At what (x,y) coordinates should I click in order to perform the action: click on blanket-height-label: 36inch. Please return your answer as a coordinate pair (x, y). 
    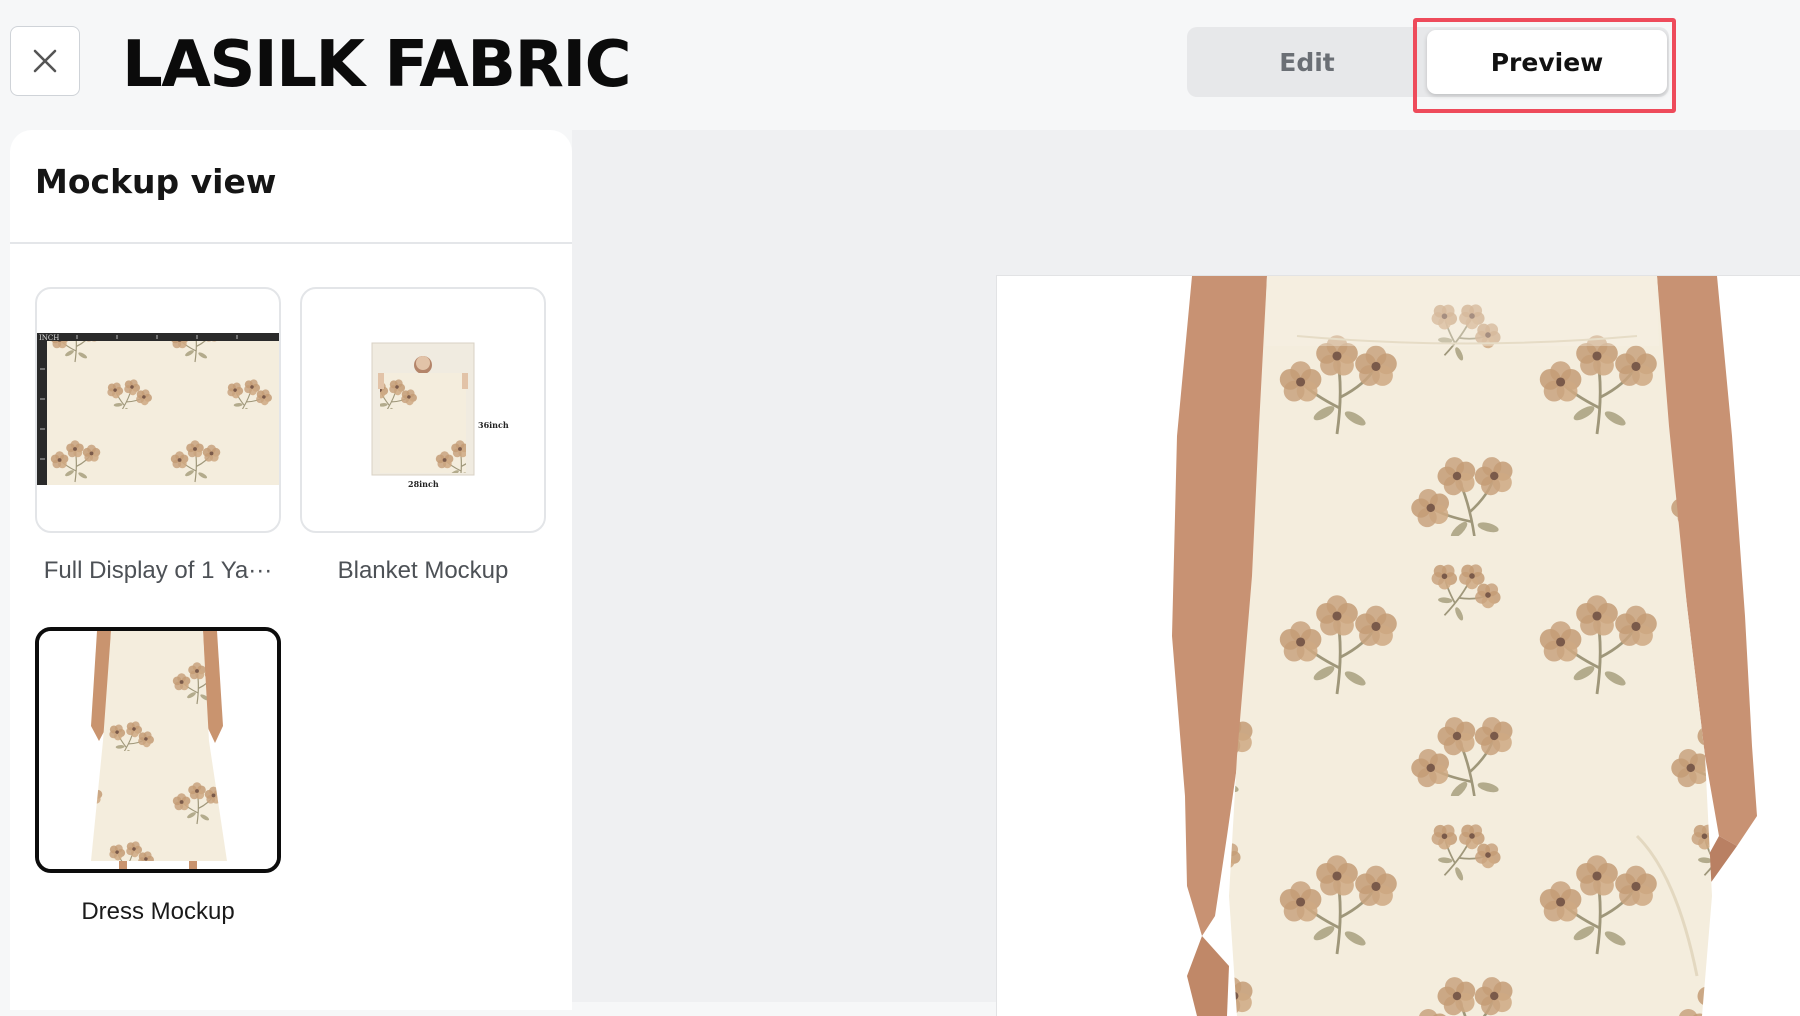
    Looking at the image, I should click on (493, 425).